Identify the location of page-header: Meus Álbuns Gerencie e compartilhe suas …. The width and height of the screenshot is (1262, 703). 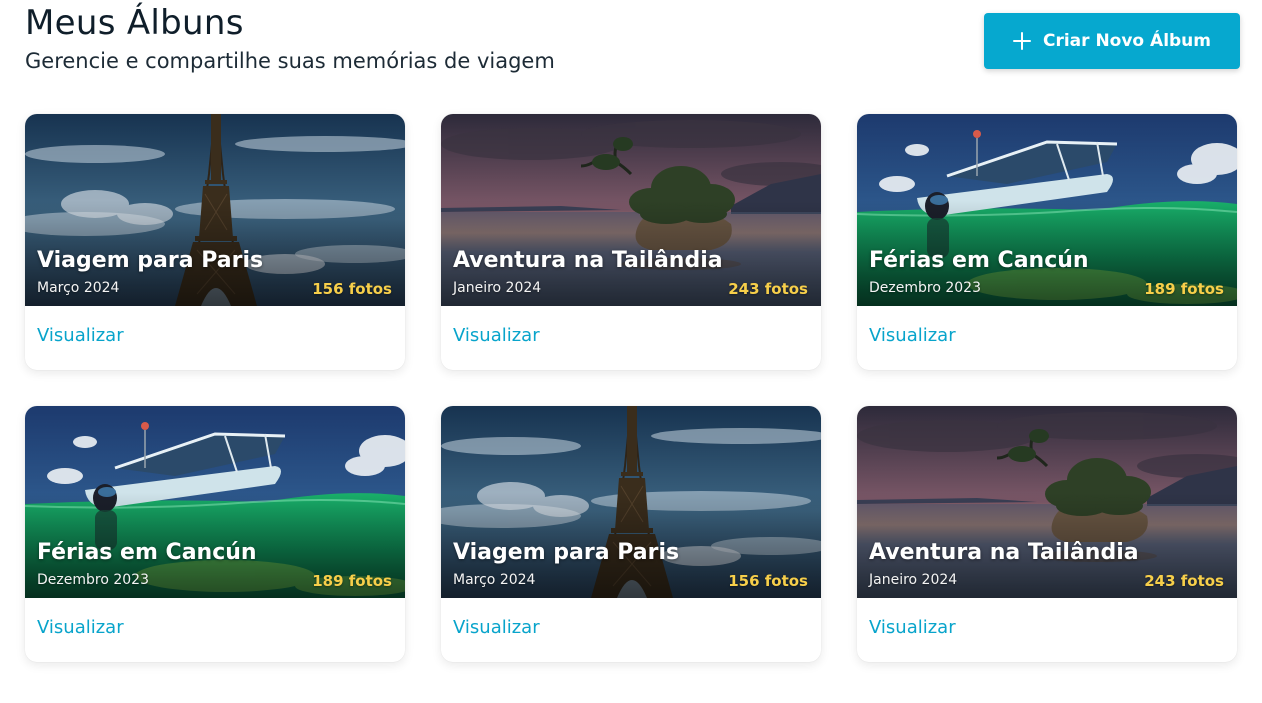
(633, 40).